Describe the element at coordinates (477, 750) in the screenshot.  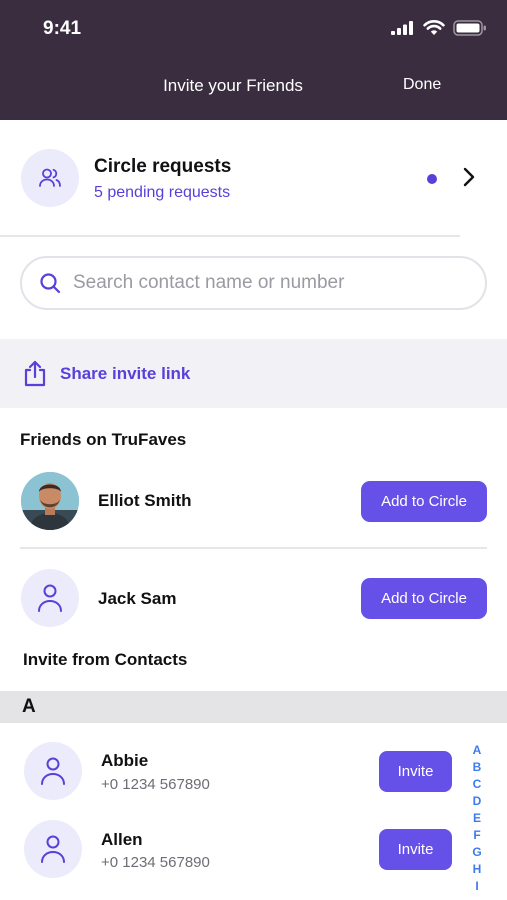
I see `alphabet-index-letter: A` at that location.